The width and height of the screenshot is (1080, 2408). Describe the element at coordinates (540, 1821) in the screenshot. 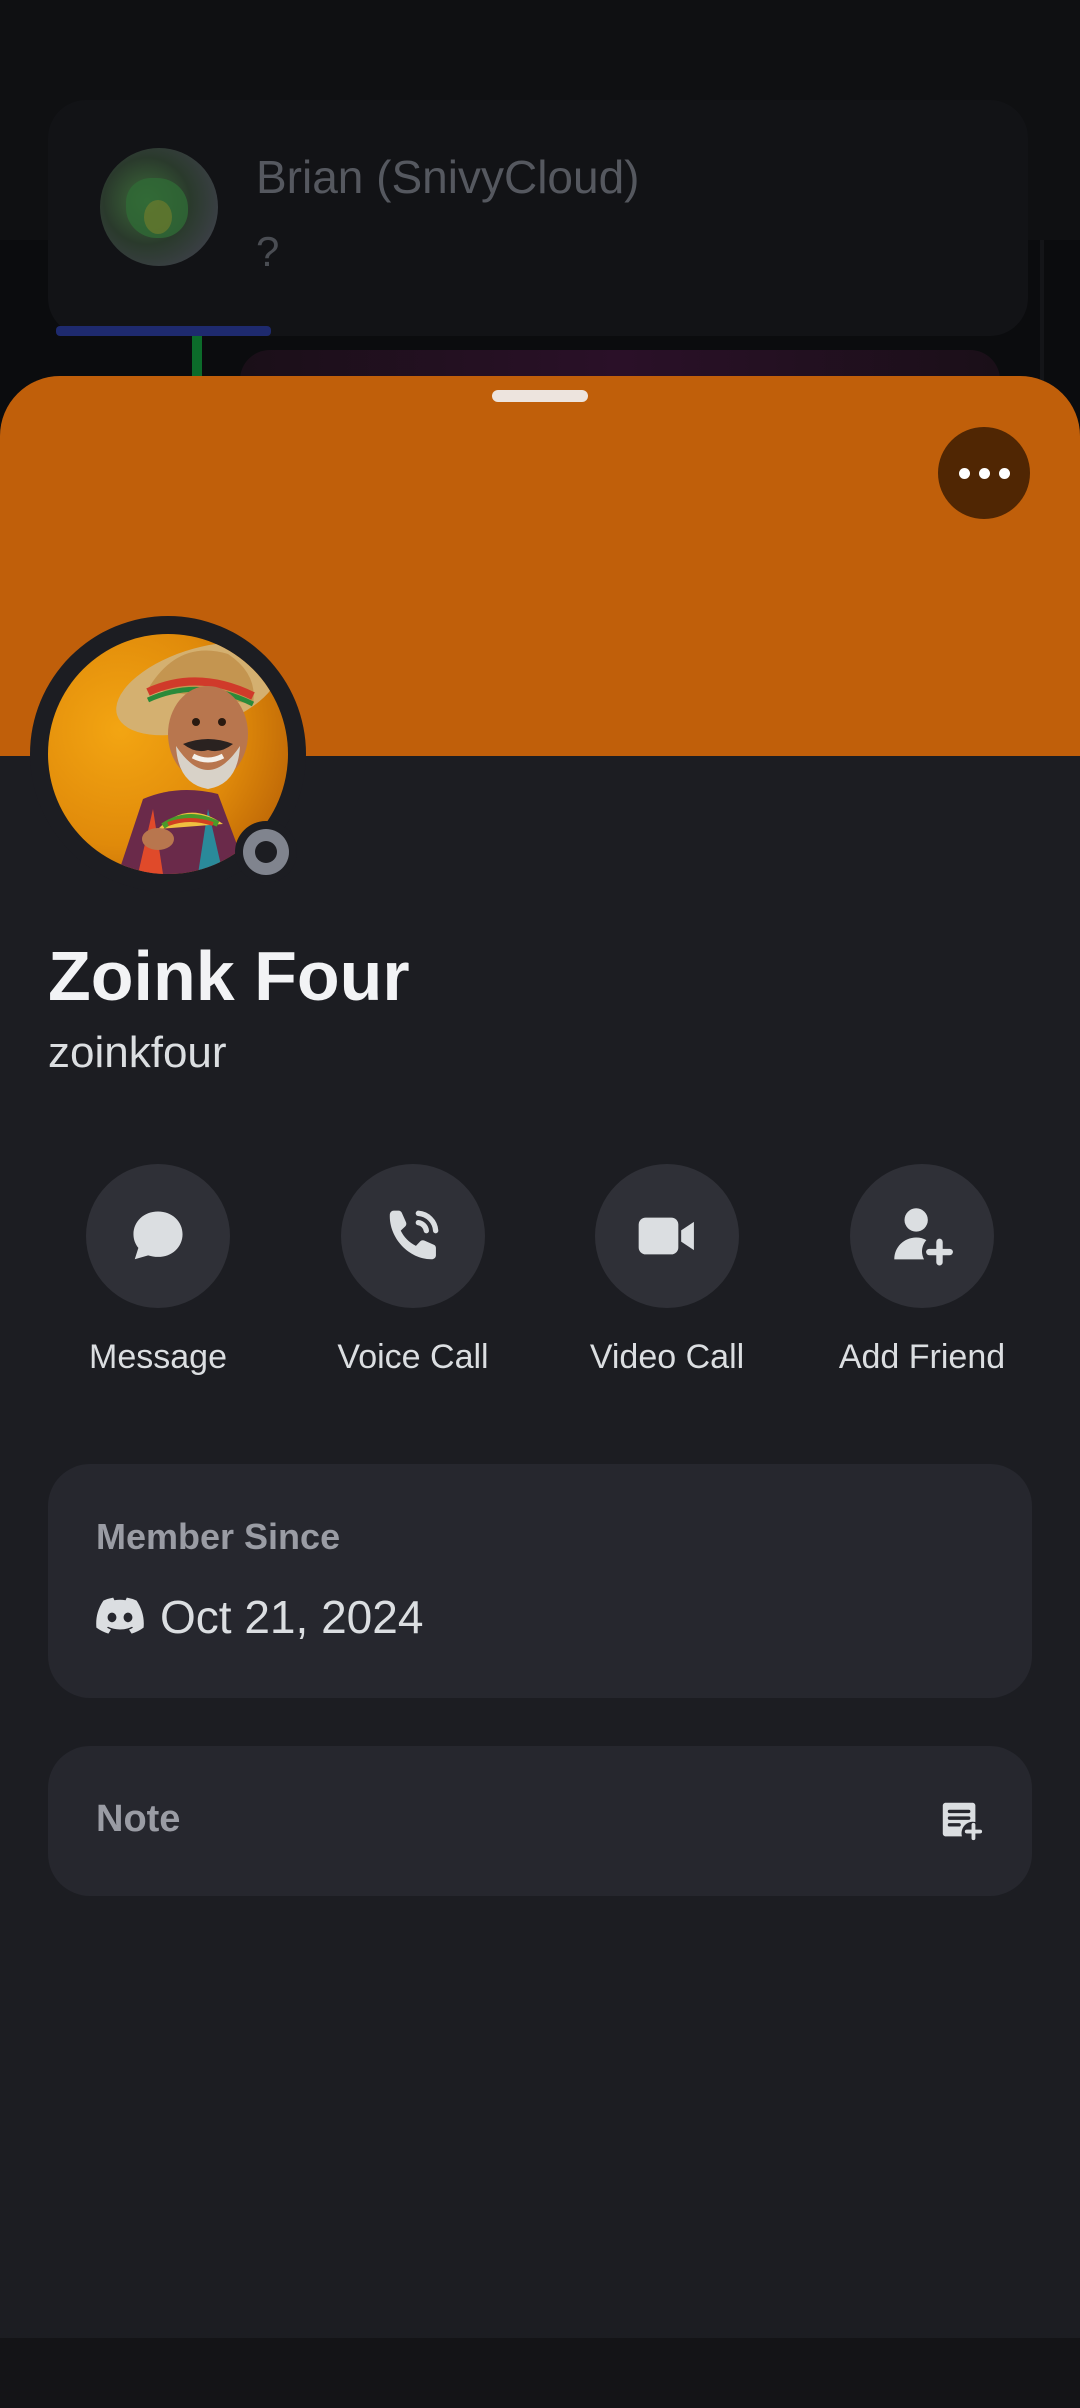

I see `note-field: Note` at that location.